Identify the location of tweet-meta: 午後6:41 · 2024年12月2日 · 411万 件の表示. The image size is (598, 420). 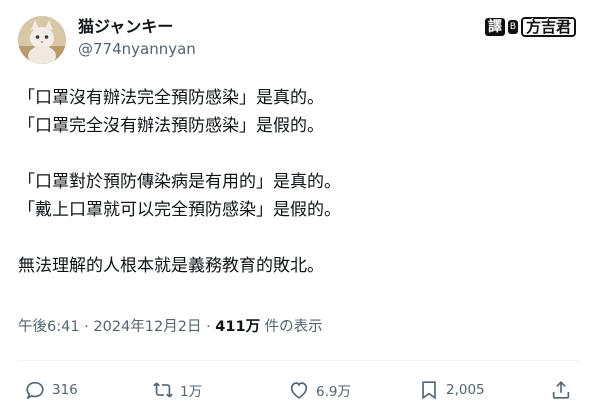
(170, 327).